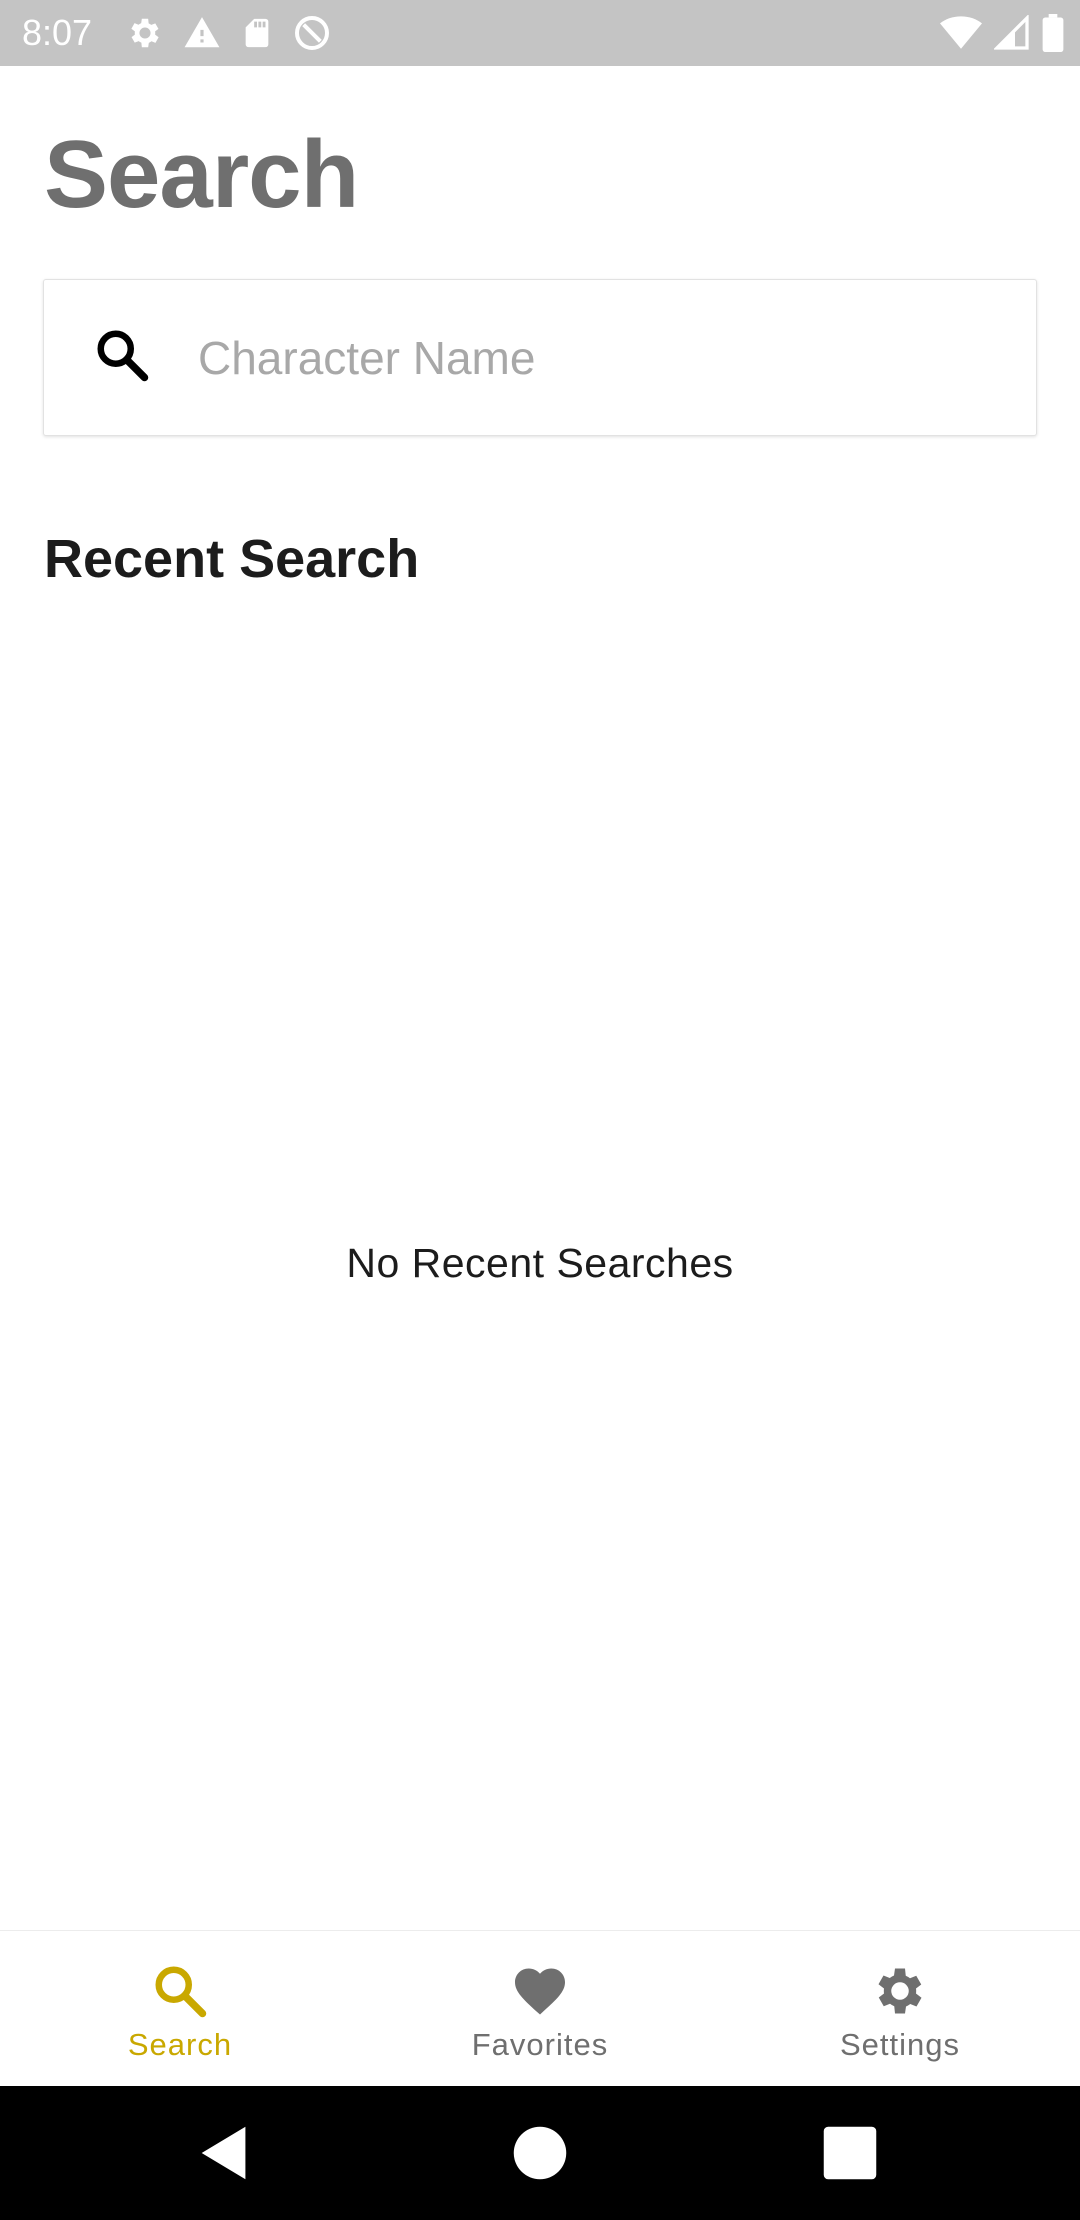  What do you see at coordinates (202, 33) in the screenshot?
I see `warning-icon` at bounding box center [202, 33].